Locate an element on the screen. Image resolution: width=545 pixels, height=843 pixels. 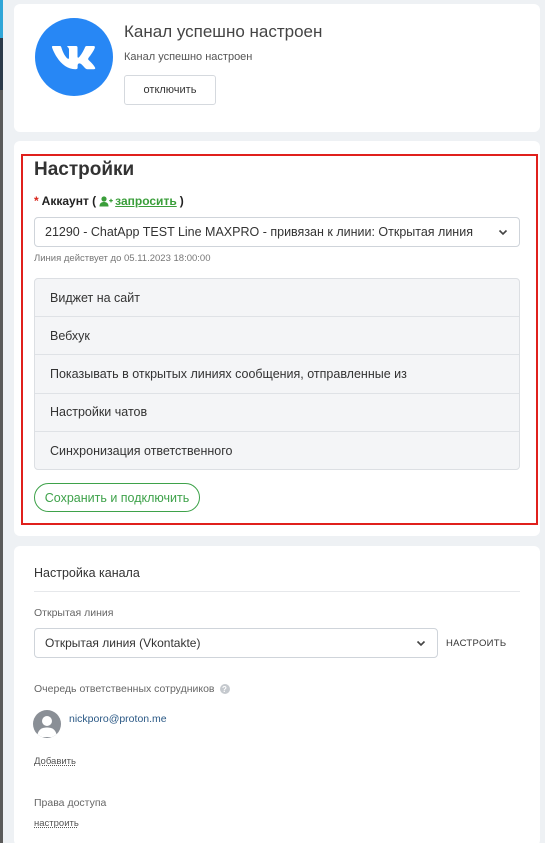
user-email-link: nickporo@proton.me is located at coordinates (118, 719).